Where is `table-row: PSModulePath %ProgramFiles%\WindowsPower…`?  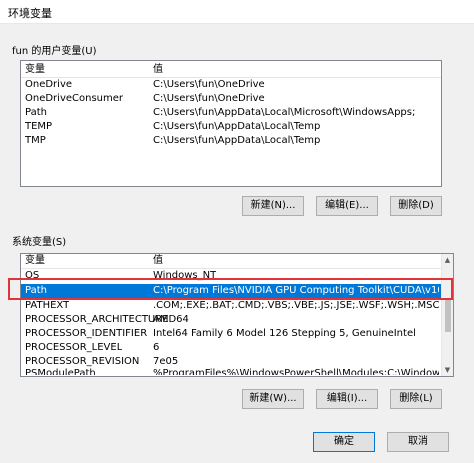 table-row: PSModulePath %ProgramFiles%\WindowsPower… is located at coordinates (231, 371).